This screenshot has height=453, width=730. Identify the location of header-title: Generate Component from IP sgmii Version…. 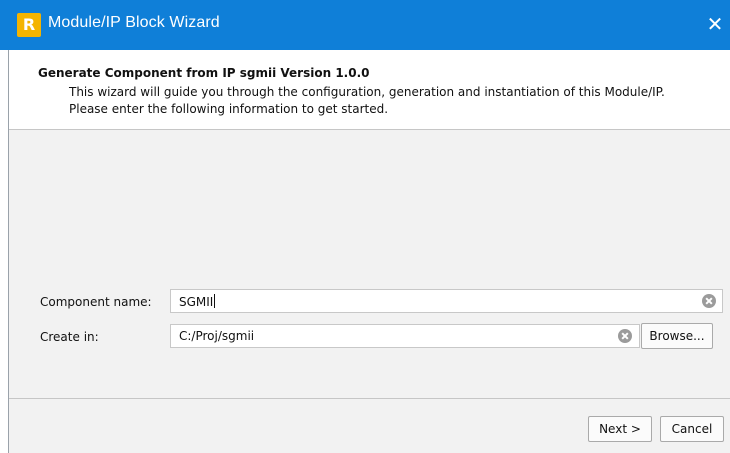
(204, 73).